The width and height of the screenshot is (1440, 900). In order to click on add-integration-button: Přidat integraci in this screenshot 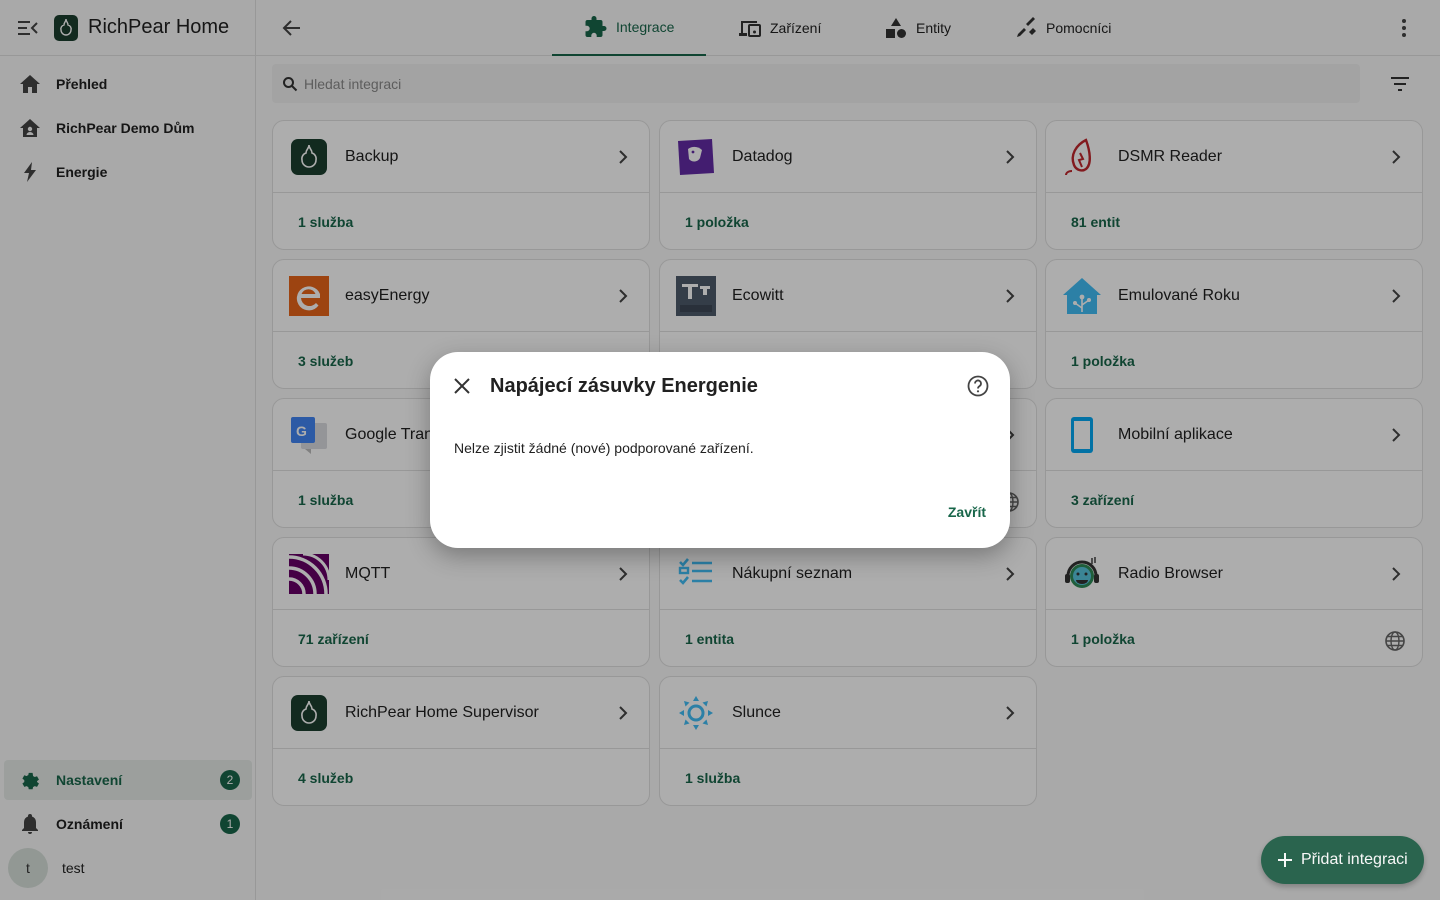, I will do `click(1342, 860)`.